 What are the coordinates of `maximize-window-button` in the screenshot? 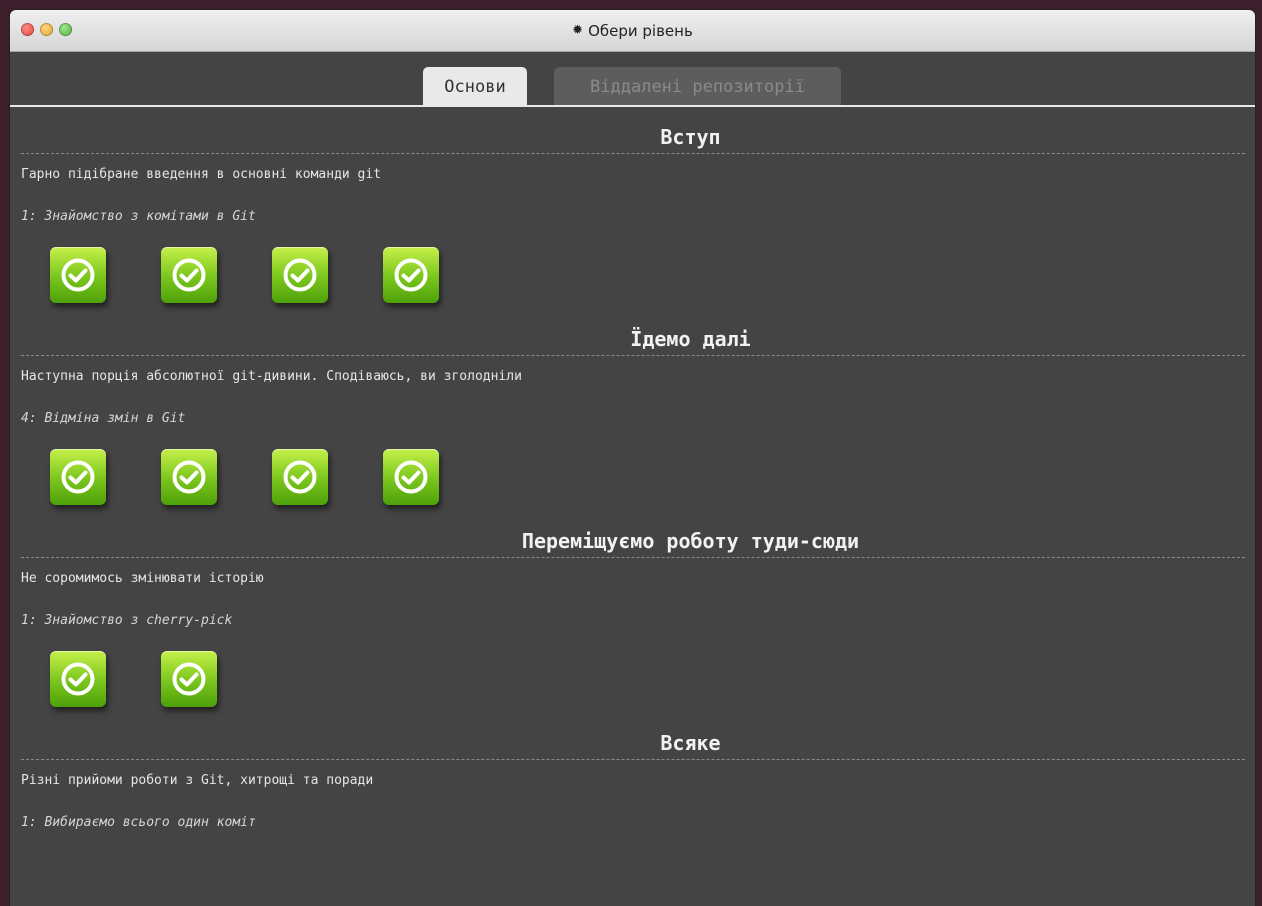 It's located at (65, 29).